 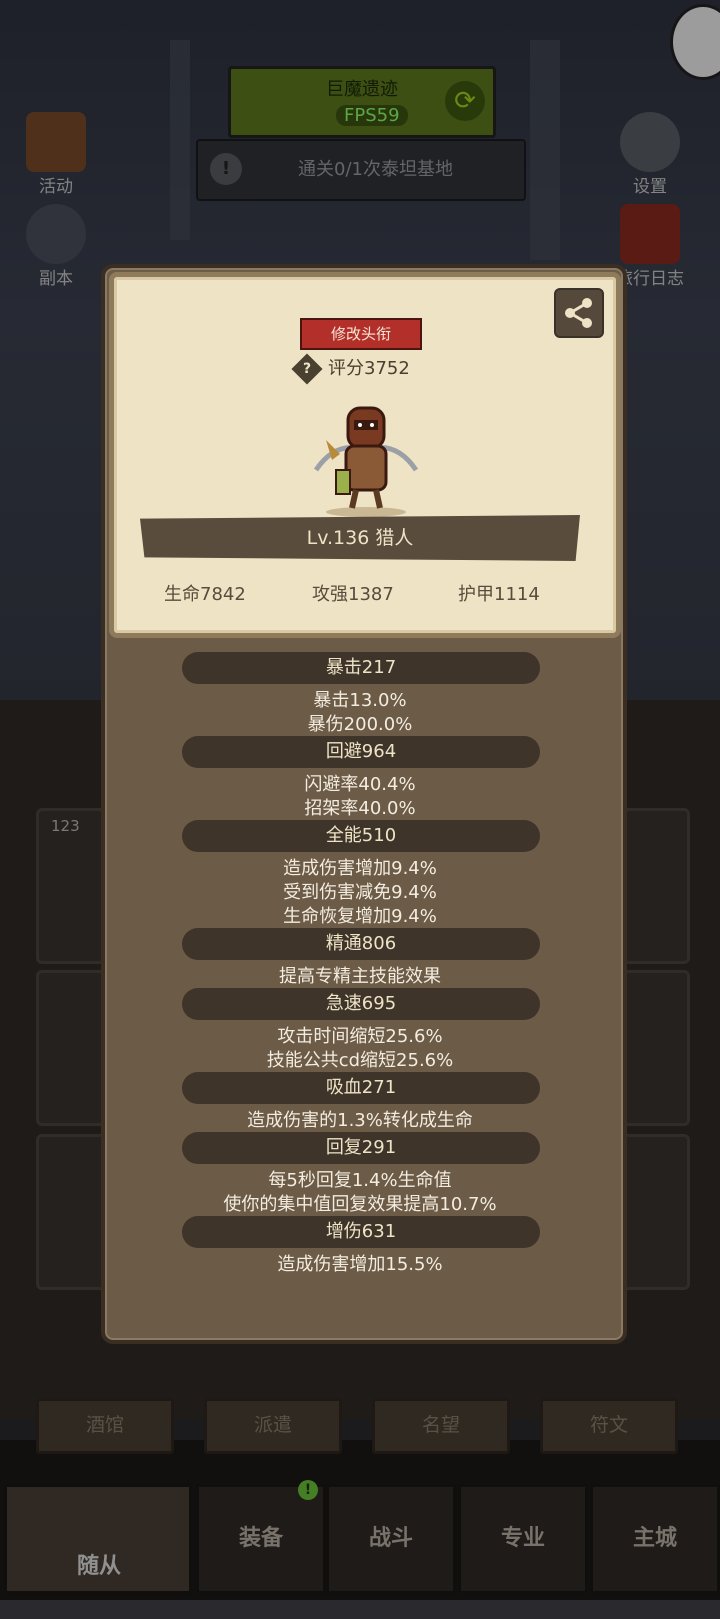 What do you see at coordinates (307, 369) in the screenshot?
I see `help-icon: ?` at bounding box center [307, 369].